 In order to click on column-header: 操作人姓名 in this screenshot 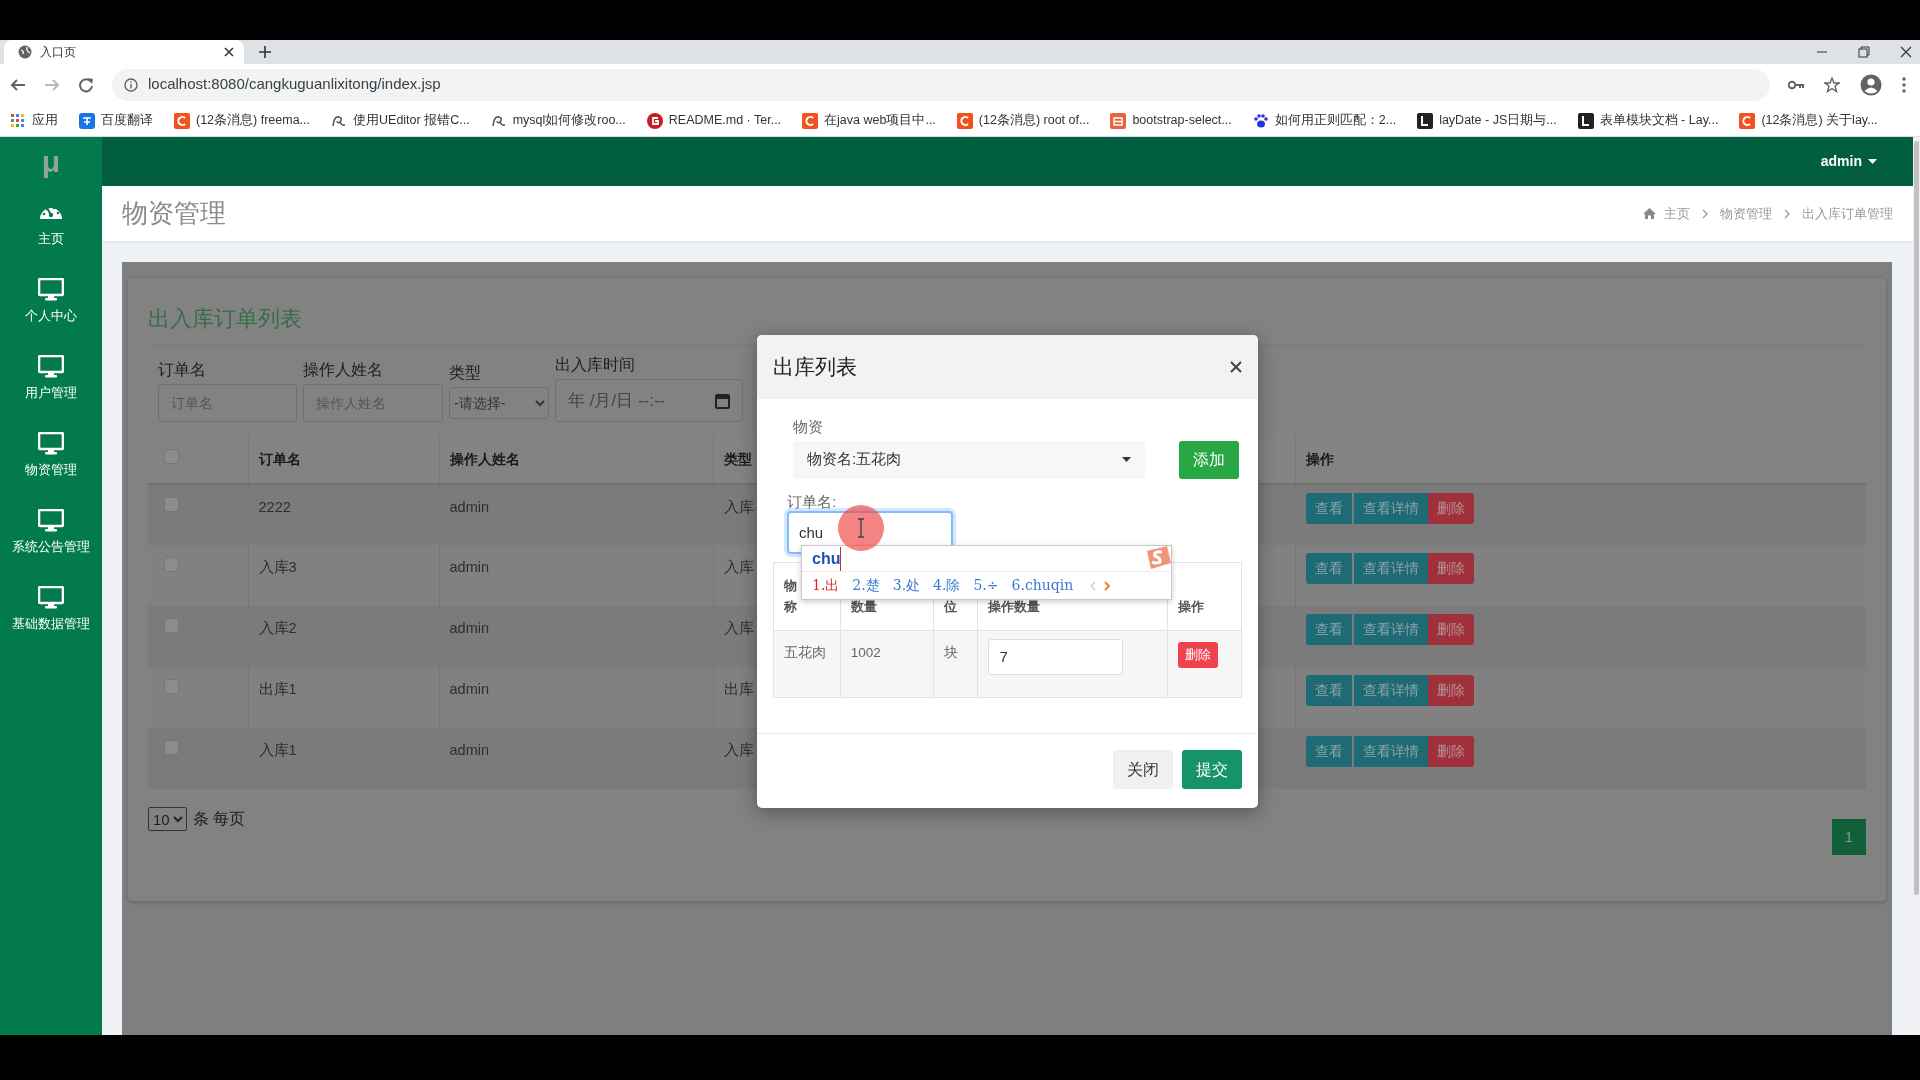, I will do `click(576, 459)`.